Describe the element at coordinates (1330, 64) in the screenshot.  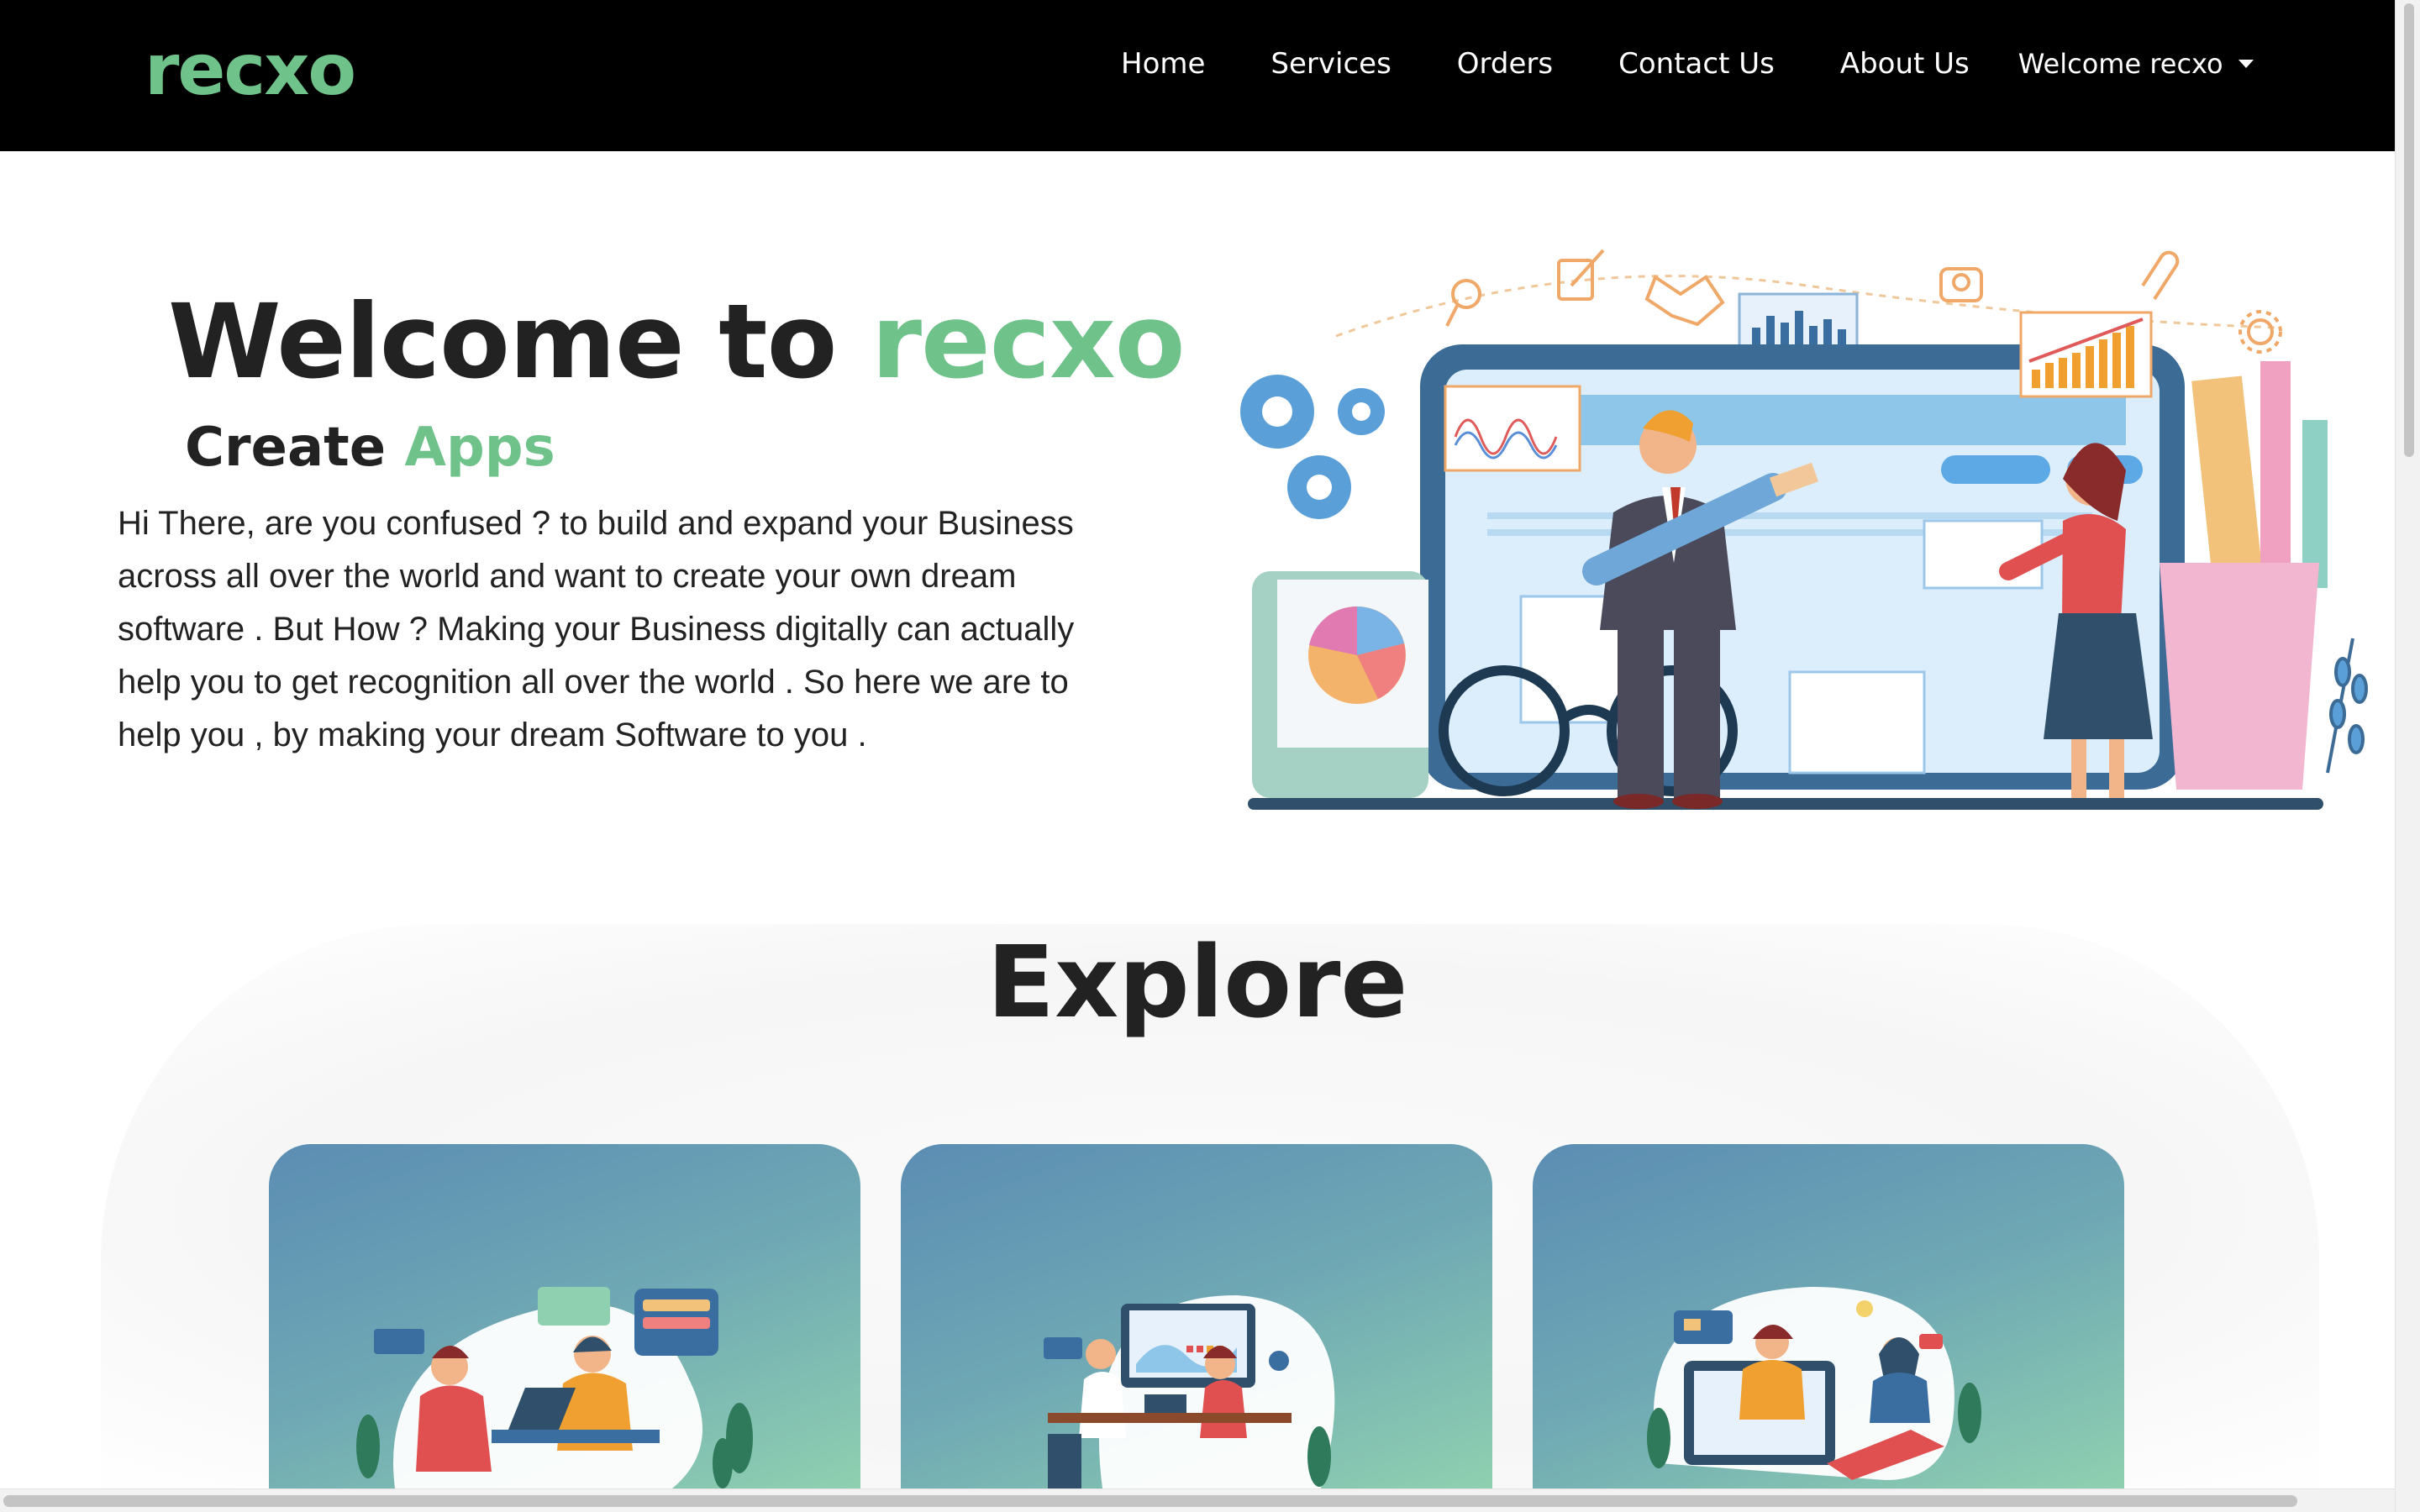
I see `nav-link-services: Services` at that location.